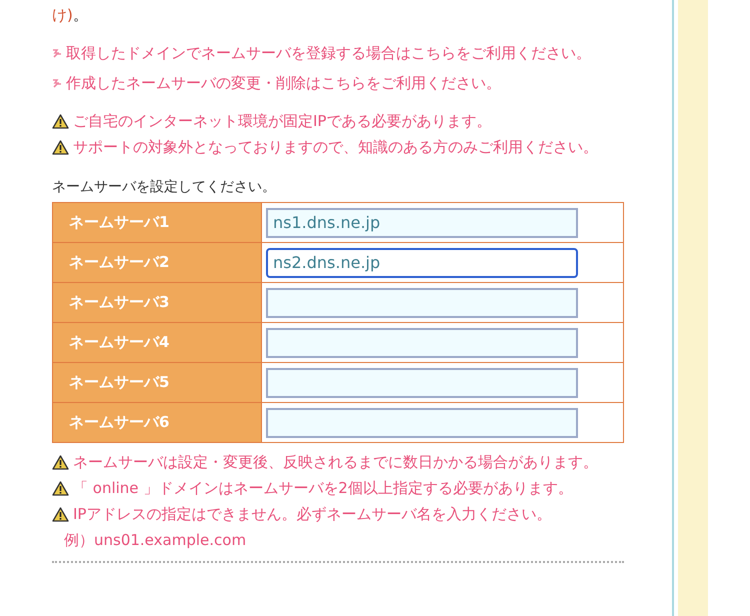 This screenshot has width=750, height=616. I want to click on nameserver-field: ns2.dns.ne.jp, so click(422, 263).